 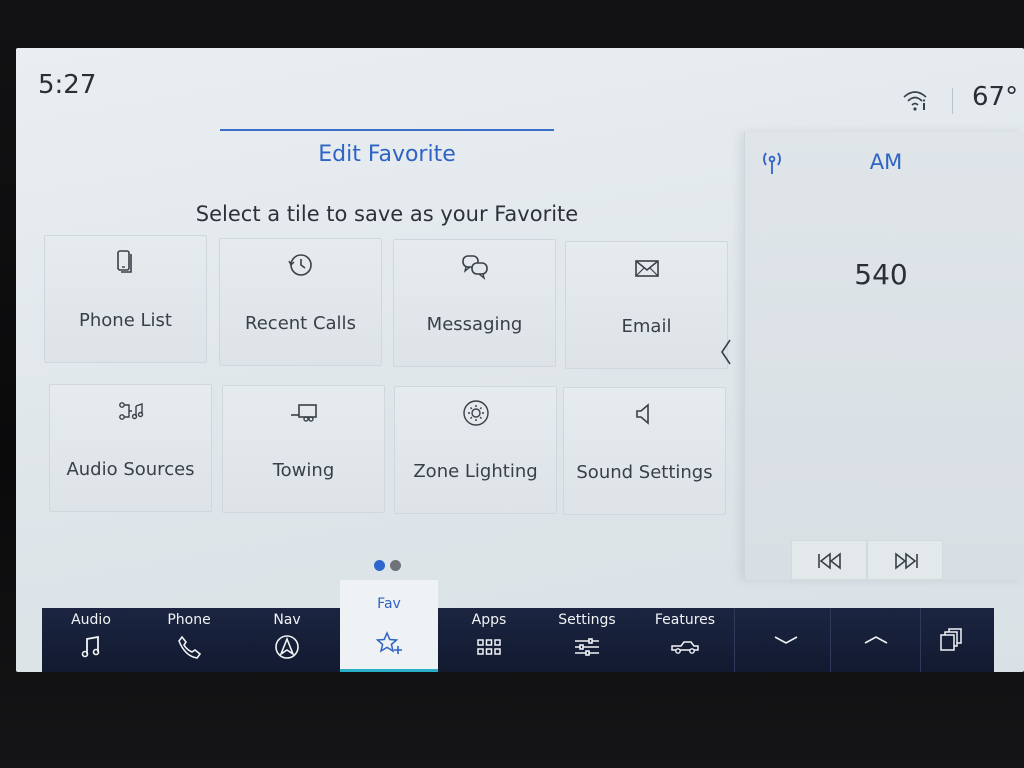 What do you see at coordinates (287, 647) in the screenshot?
I see `navigation-icon` at bounding box center [287, 647].